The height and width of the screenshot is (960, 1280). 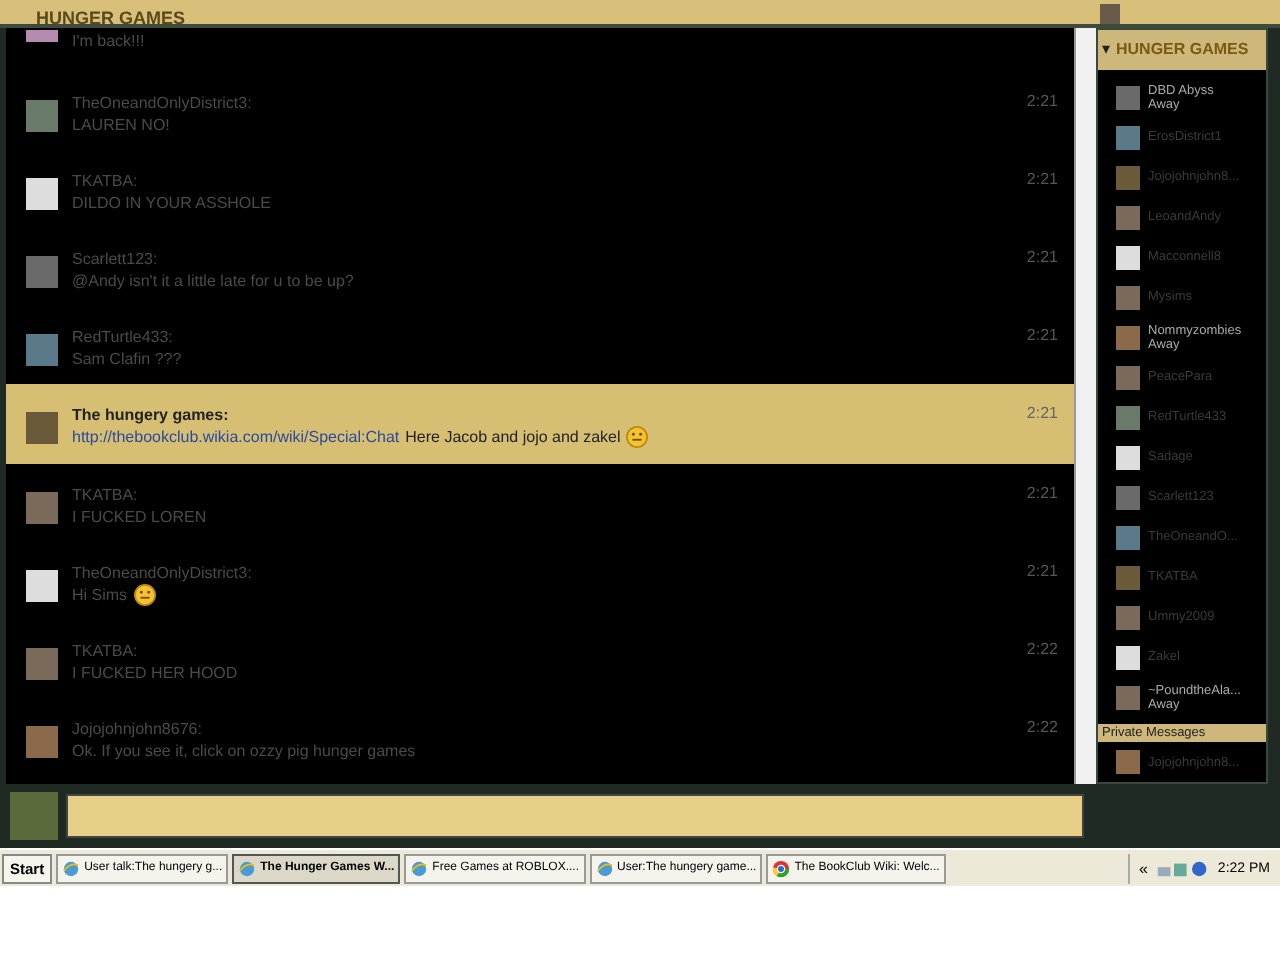 What do you see at coordinates (116, 259) in the screenshot?
I see `username: Scarlett123:` at bounding box center [116, 259].